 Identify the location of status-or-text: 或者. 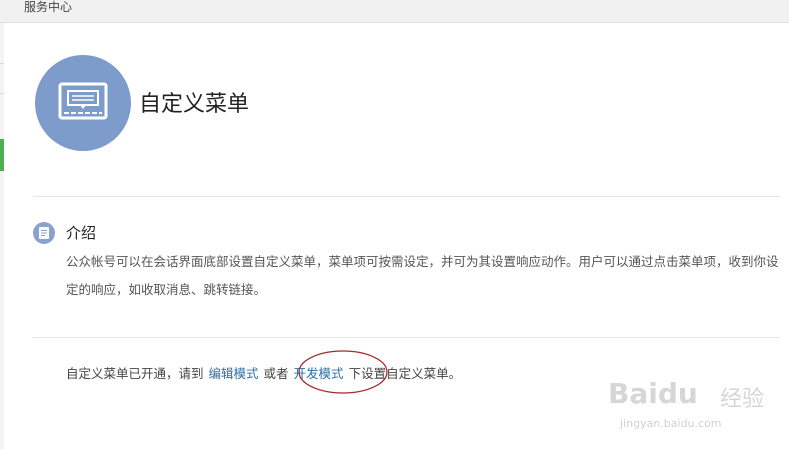
(276, 373).